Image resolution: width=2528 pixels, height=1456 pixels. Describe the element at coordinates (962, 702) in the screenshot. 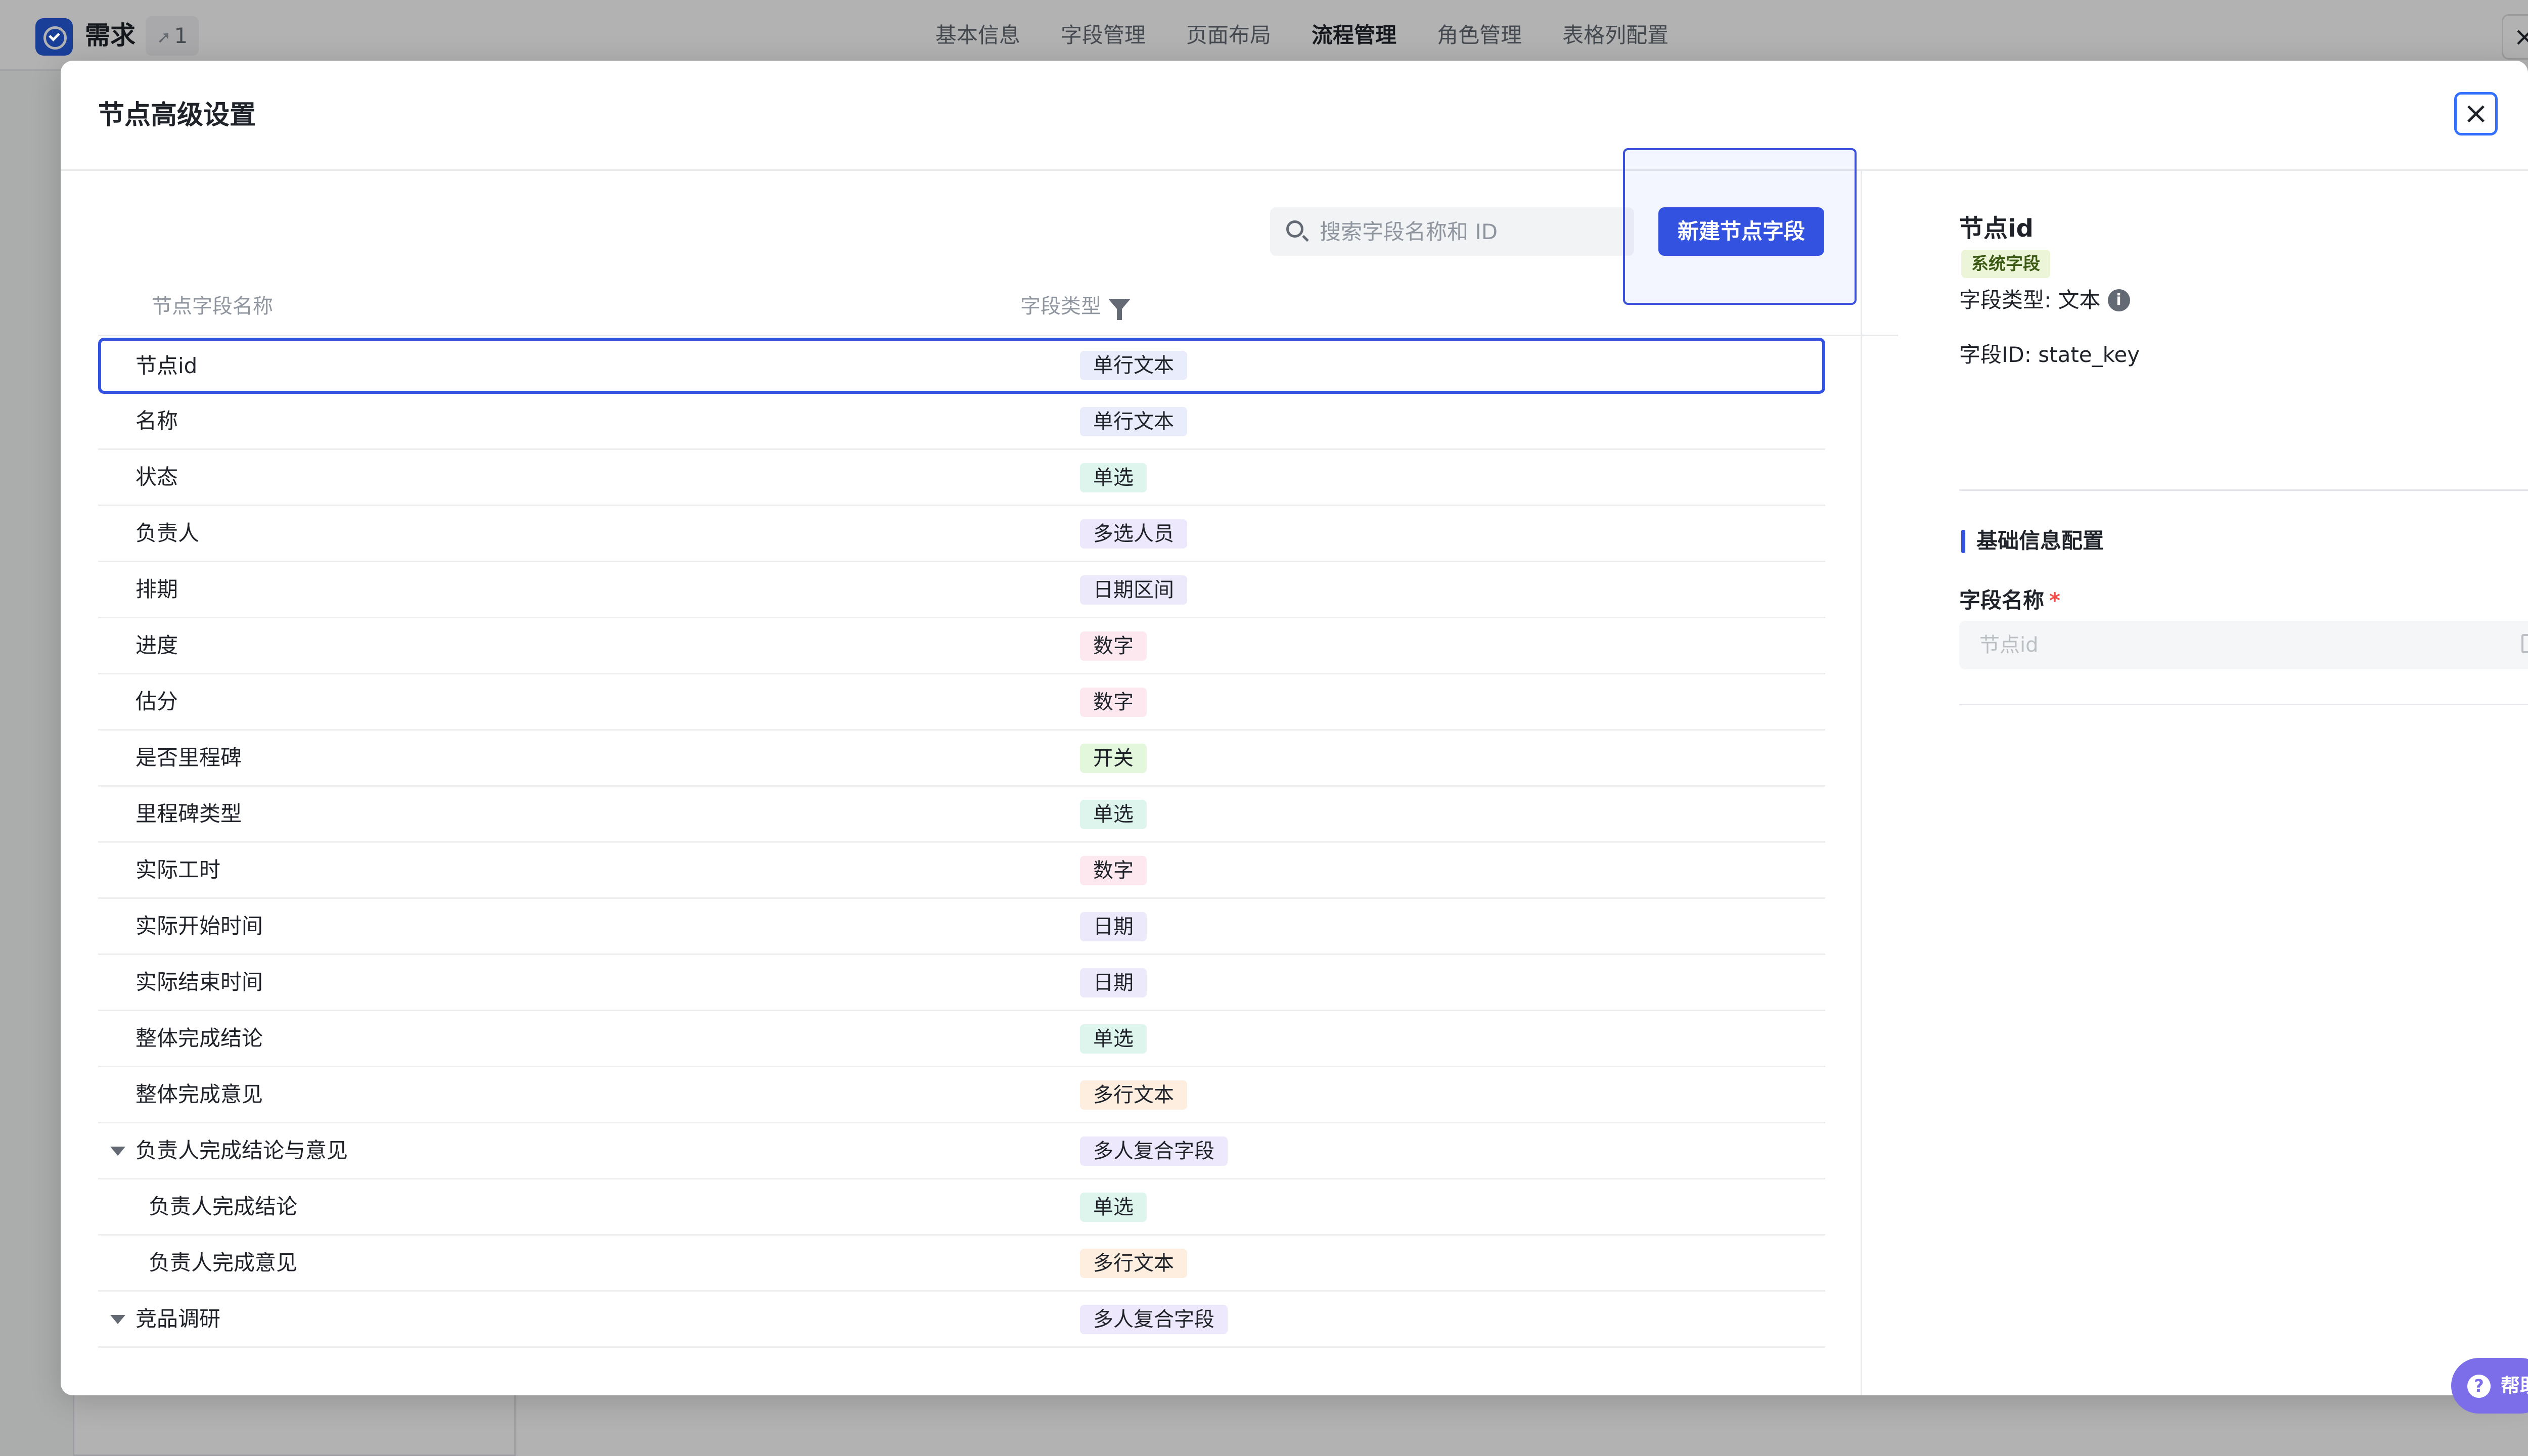

I see `table-row: 估分 数字` at that location.